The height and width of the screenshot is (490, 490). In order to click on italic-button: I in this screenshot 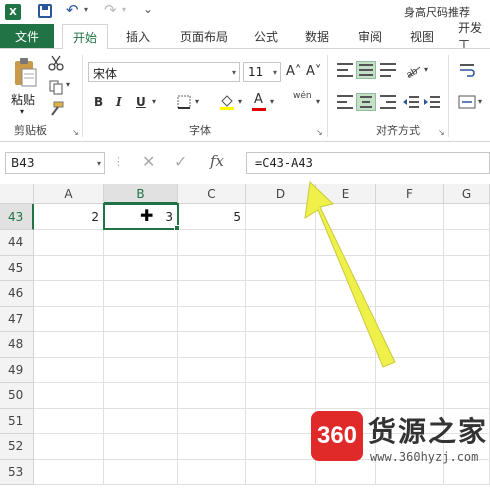, I will do `click(119, 102)`.